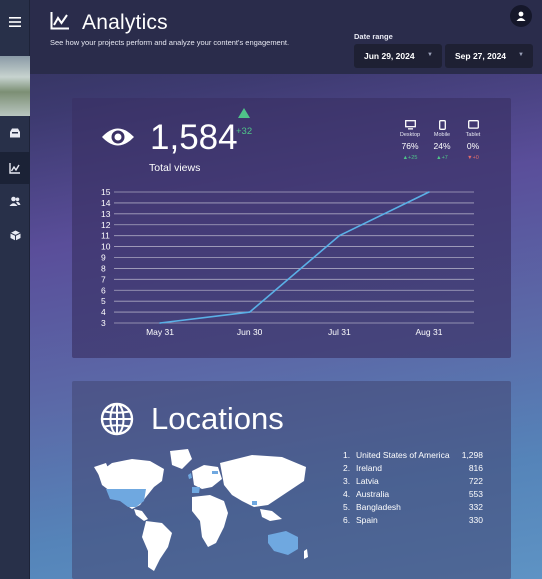 The image size is (542, 579). Describe the element at coordinates (413, 481) in the screenshot. I see `list-item: 3. Latvia 722` at that location.